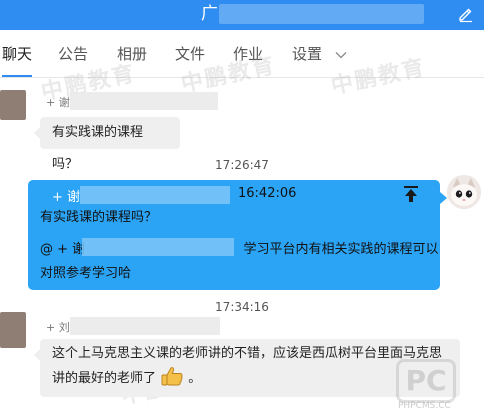 This screenshot has width=484, height=418. What do you see at coordinates (411, 194) in the screenshot?
I see `pin-top-icon` at bounding box center [411, 194].